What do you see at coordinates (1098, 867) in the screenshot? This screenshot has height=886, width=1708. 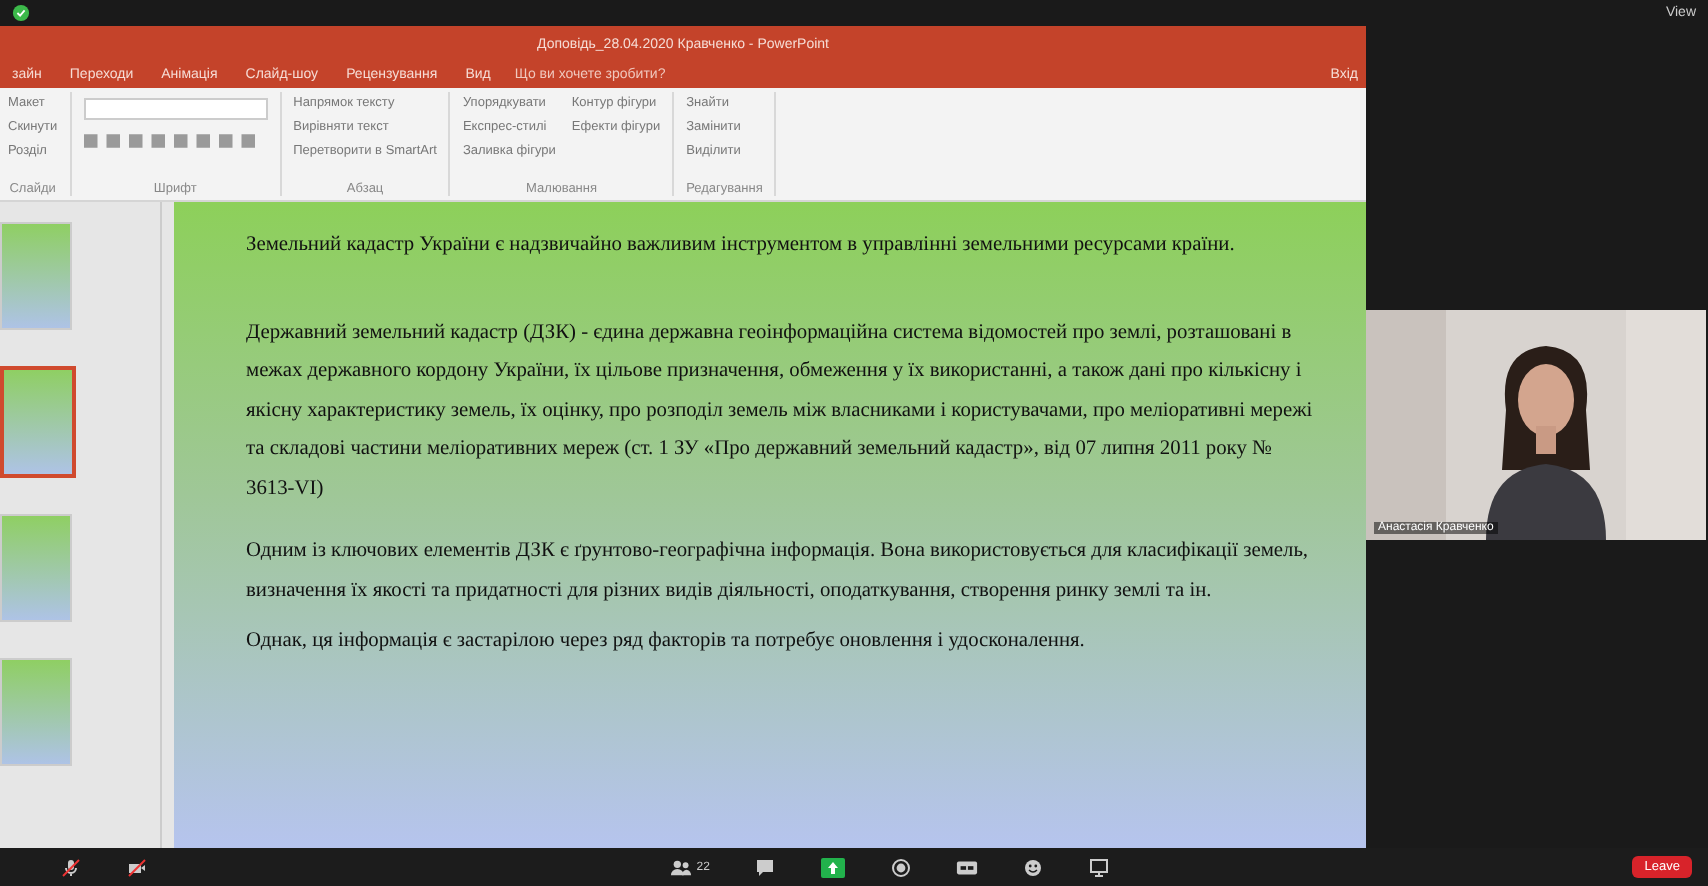 I see `whiteboard-icon` at bounding box center [1098, 867].